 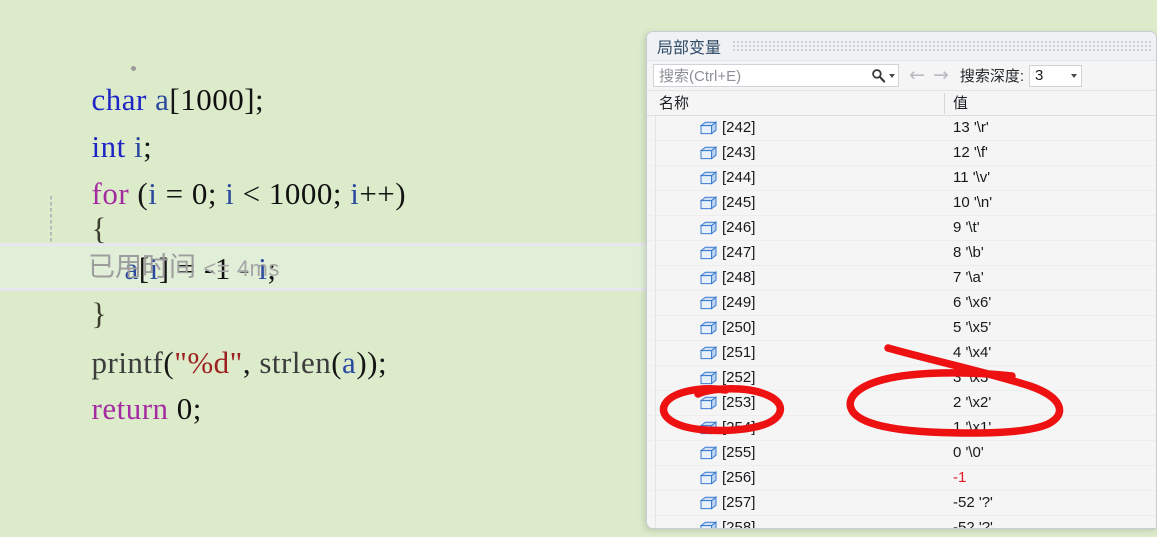 I want to click on row-variable-name: [252], so click(x=739, y=377).